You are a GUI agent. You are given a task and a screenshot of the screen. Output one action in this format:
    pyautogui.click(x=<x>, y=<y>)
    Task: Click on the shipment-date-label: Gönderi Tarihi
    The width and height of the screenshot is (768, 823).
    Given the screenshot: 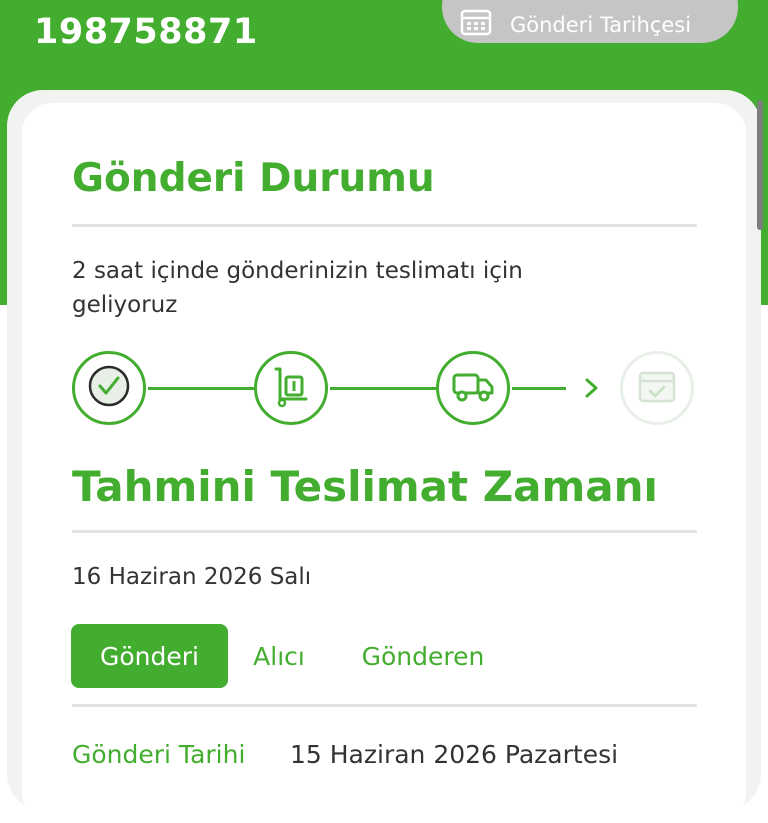 What is the action you would take?
    pyautogui.click(x=159, y=754)
    